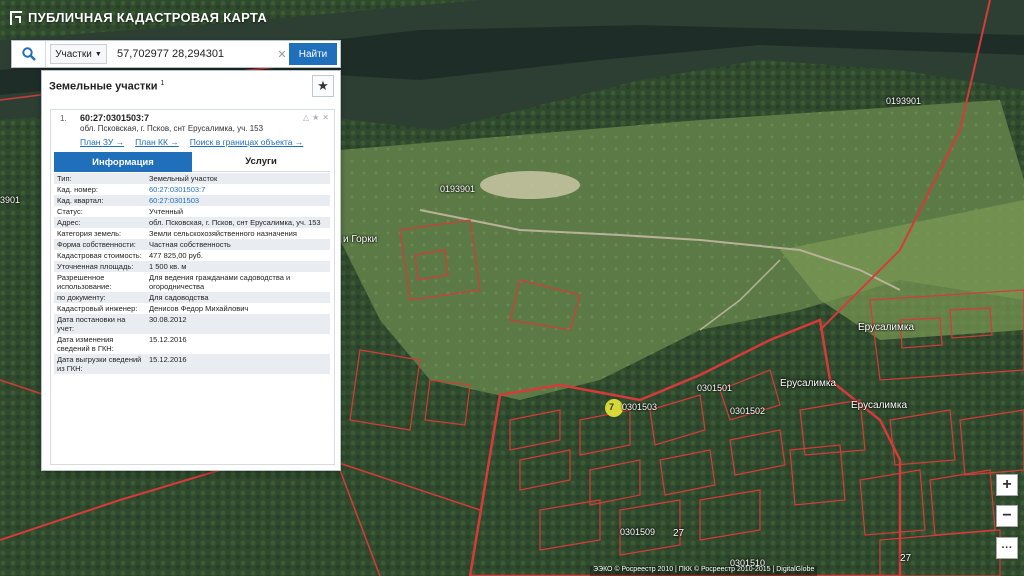 Image resolution: width=1024 pixels, height=576 pixels. What do you see at coordinates (306, 117) in the screenshot?
I see `warning-icon: △` at bounding box center [306, 117].